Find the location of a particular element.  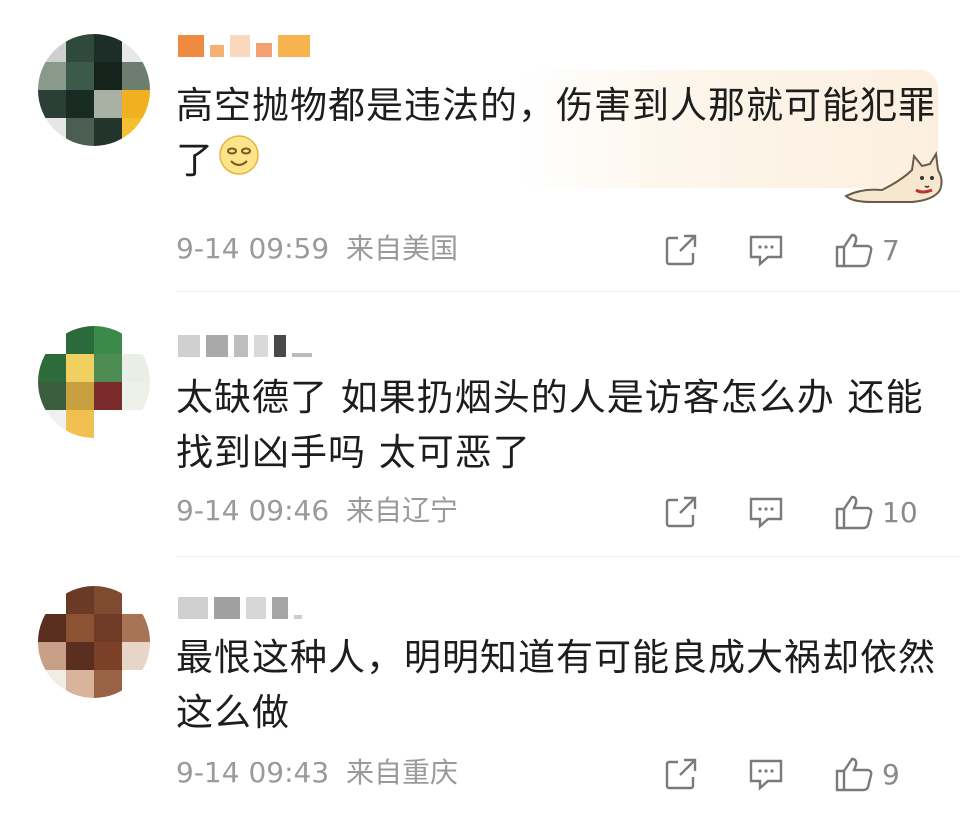

reply-button is located at coordinates (766, 774).